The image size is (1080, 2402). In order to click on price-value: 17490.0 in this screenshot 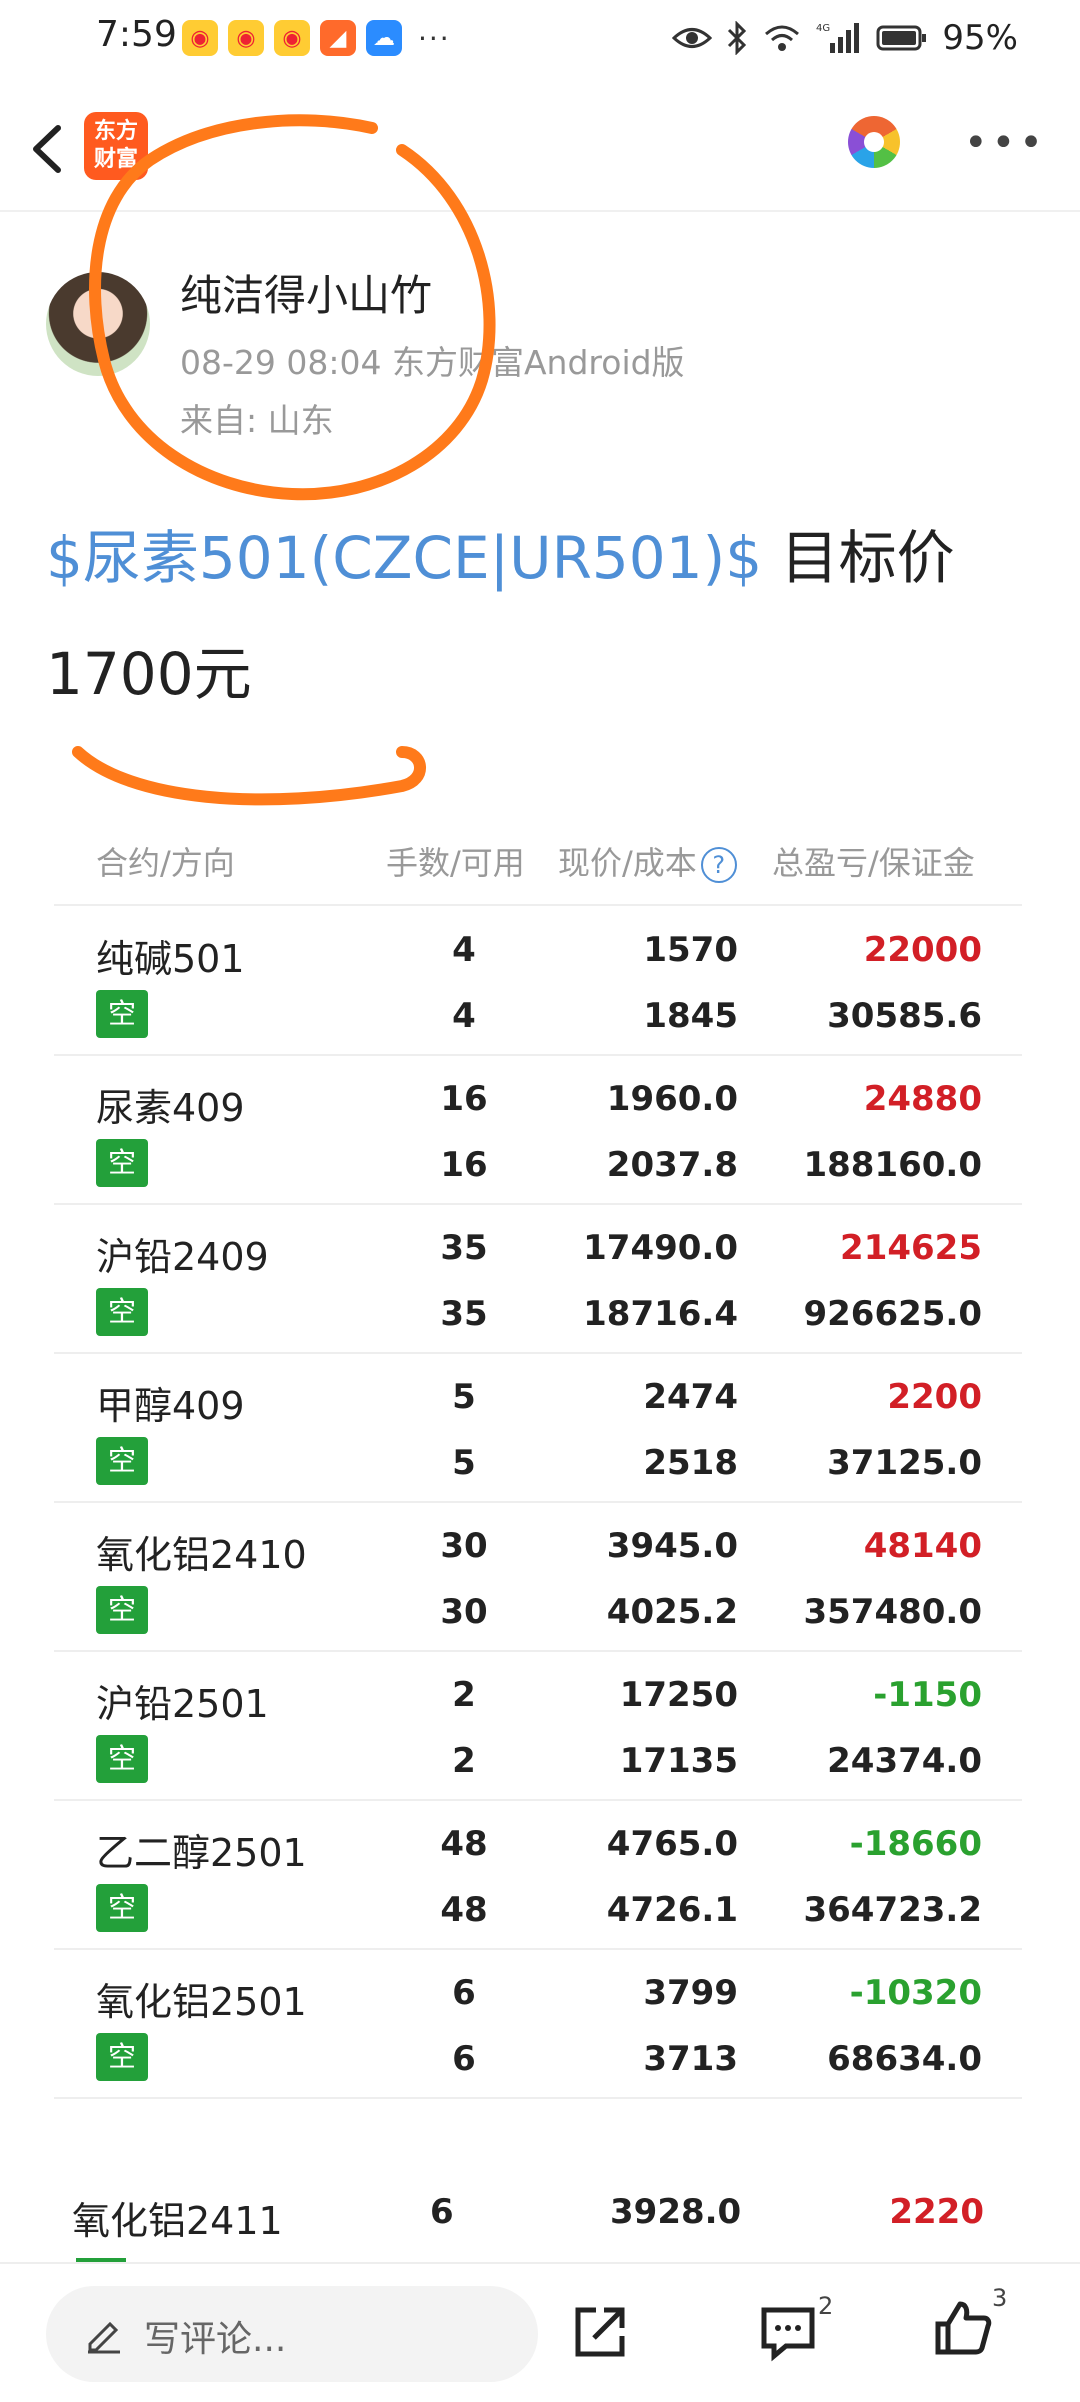, I will do `click(660, 1248)`.